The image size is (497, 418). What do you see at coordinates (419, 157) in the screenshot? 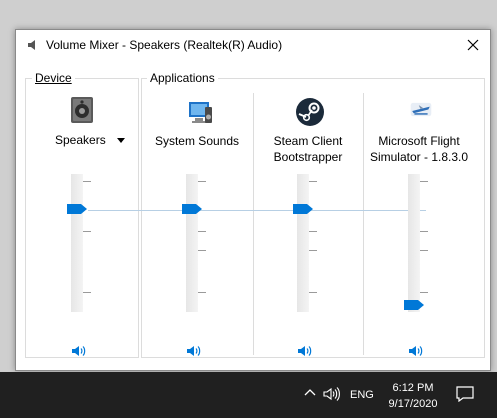
I see `app-label-line: Simulator - 1.8.3.0` at bounding box center [419, 157].